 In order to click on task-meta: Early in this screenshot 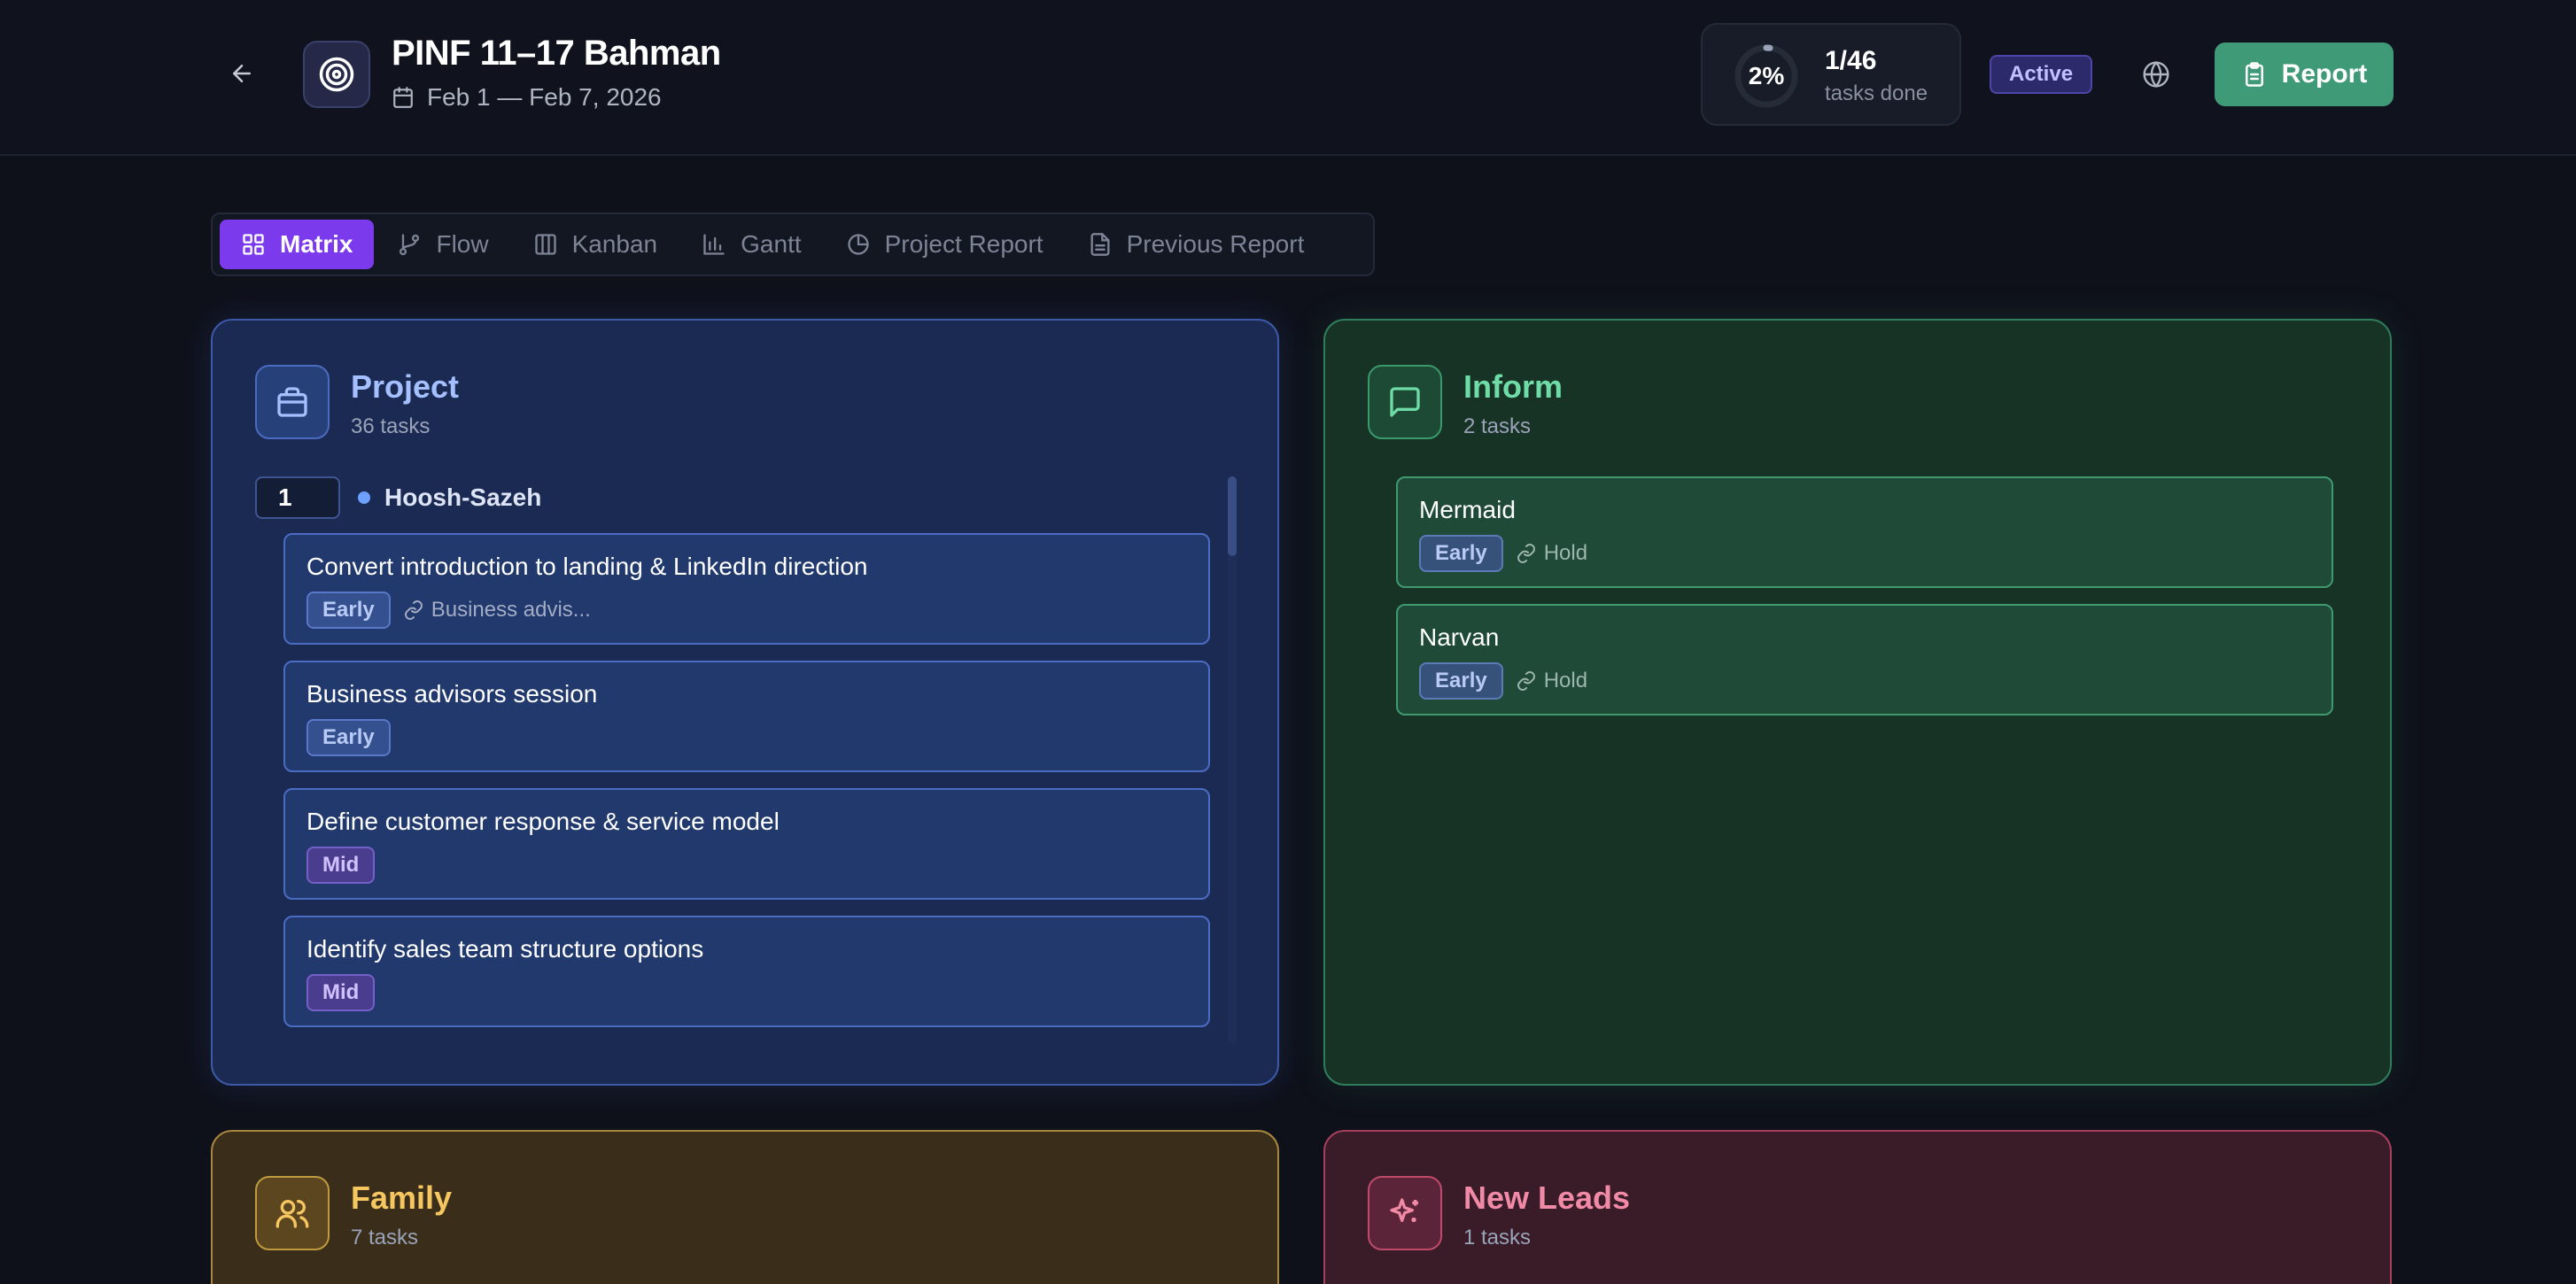, I will do `click(348, 737)`.